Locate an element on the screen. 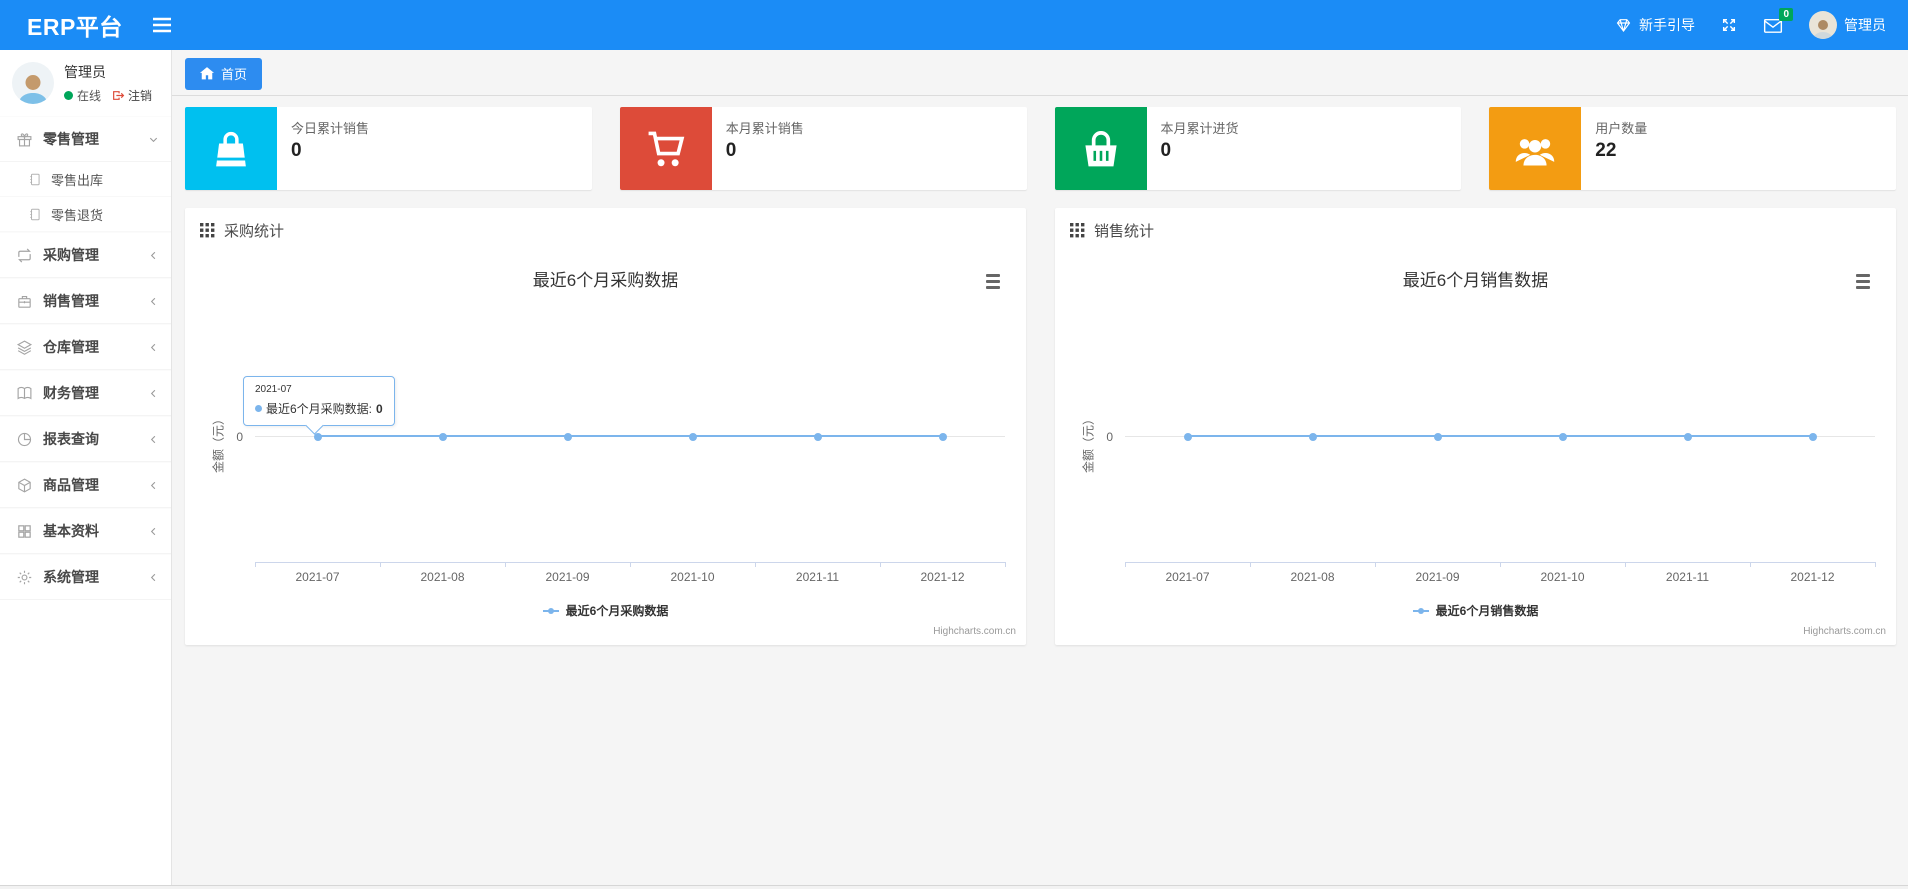 The width and height of the screenshot is (1908, 889). users-icon is located at coordinates (1535, 151).